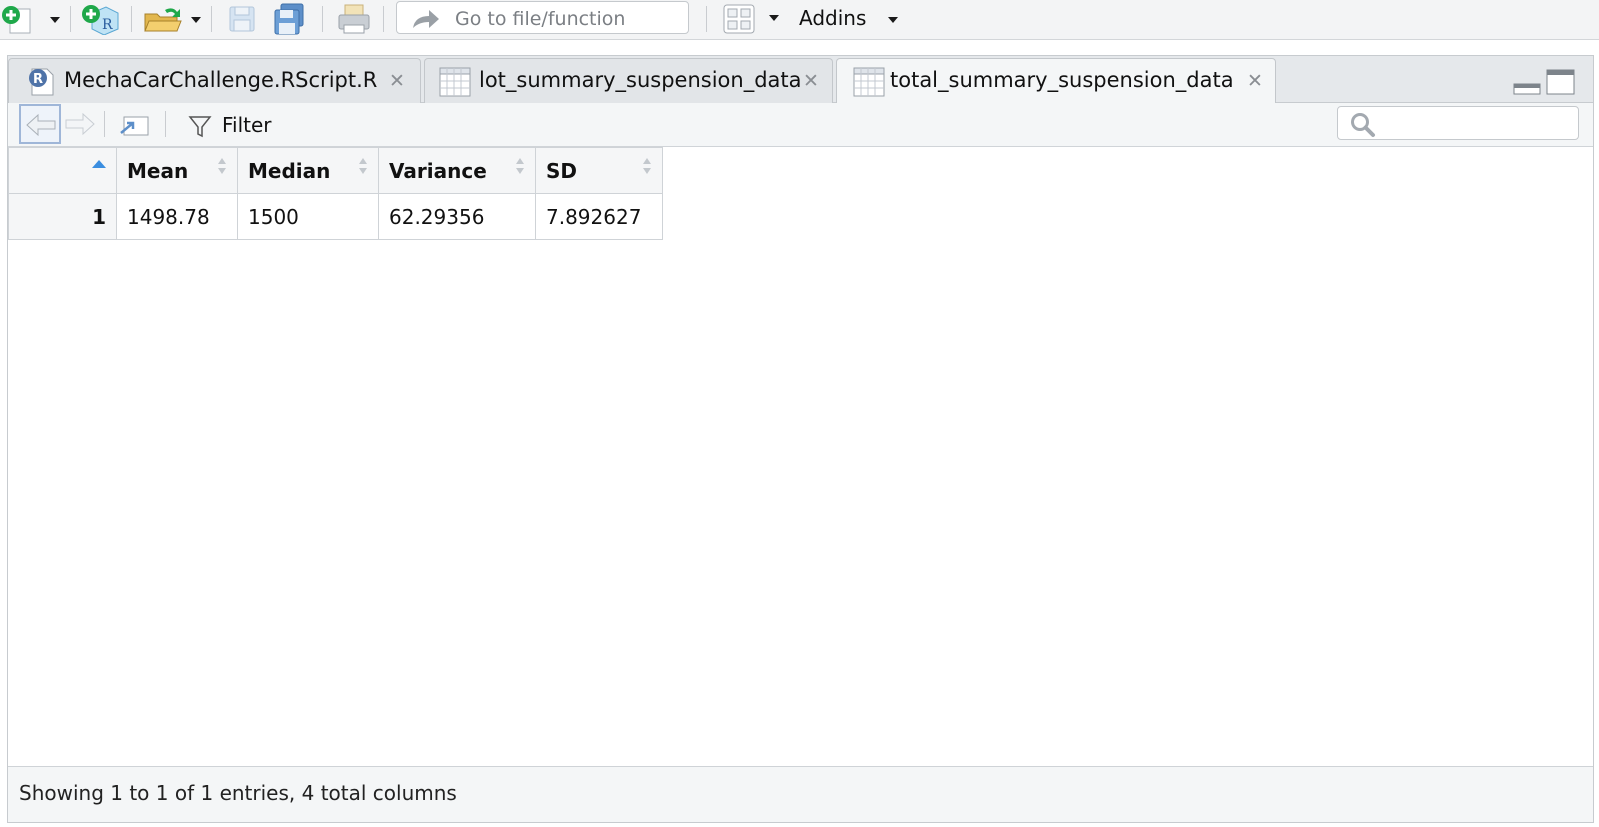 This screenshot has width=1599, height=827. I want to click on tab-total-summary: total_summary_suspension_data ✕, so click(1056, 81).